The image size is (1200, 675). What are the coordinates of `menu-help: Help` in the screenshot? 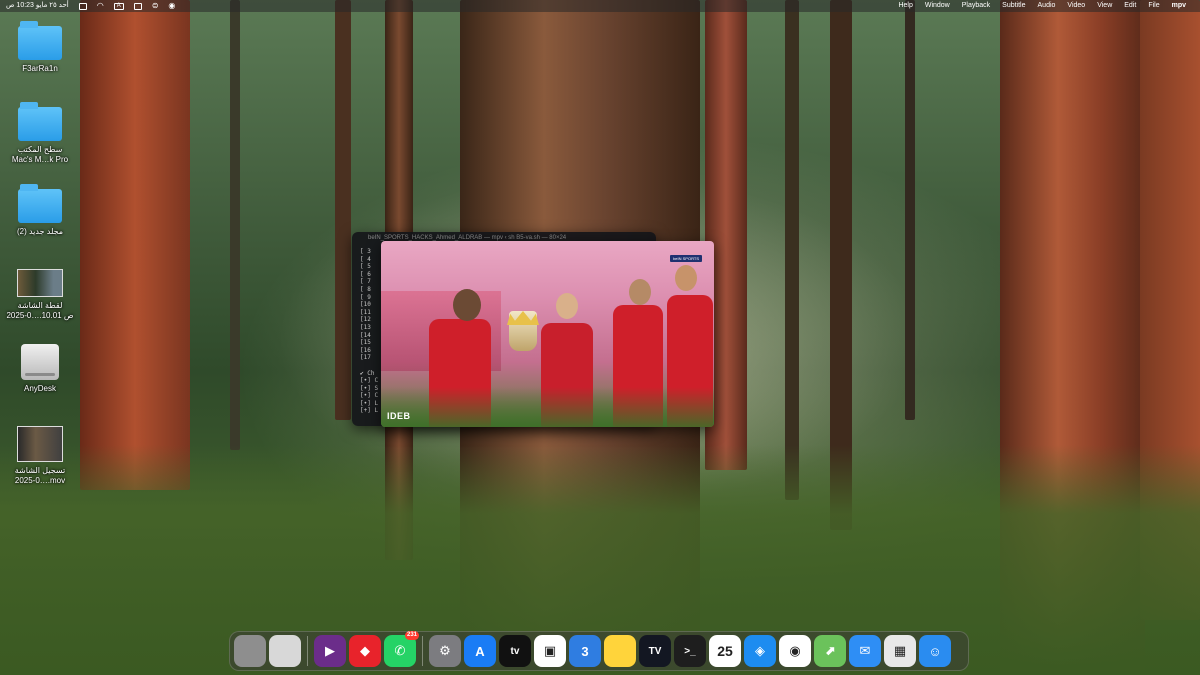 It's located at (905, 6).